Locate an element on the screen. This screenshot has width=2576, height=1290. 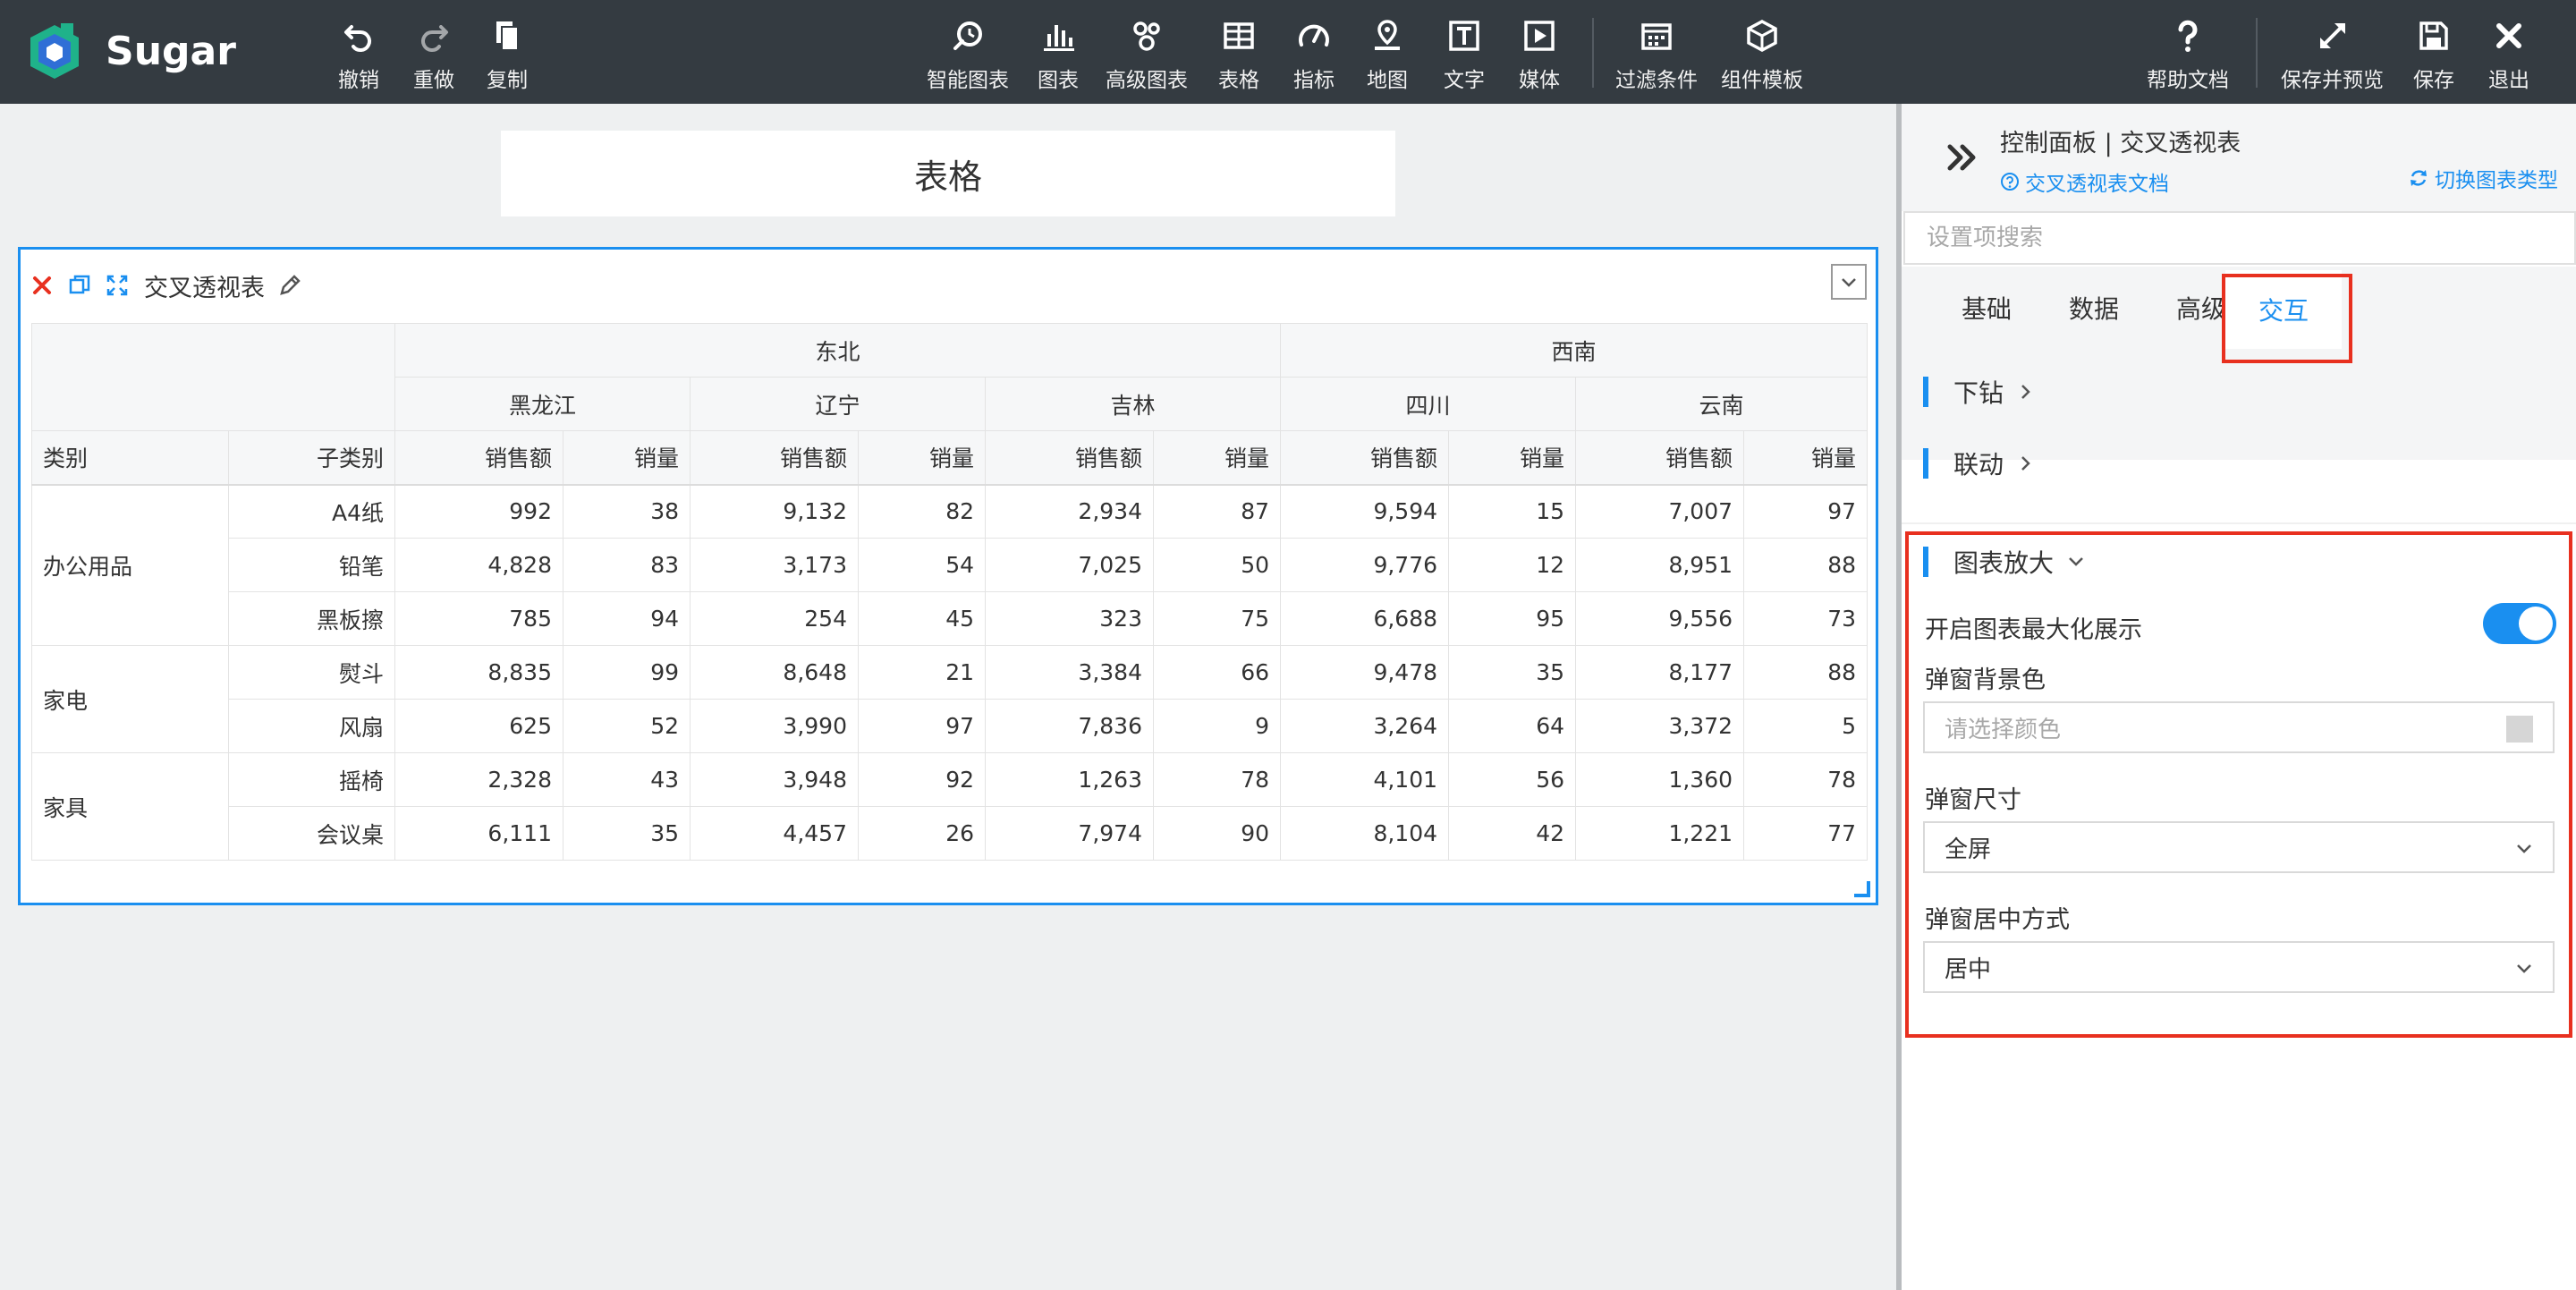
fullscreen-icon is located at coordinates (117, 285).